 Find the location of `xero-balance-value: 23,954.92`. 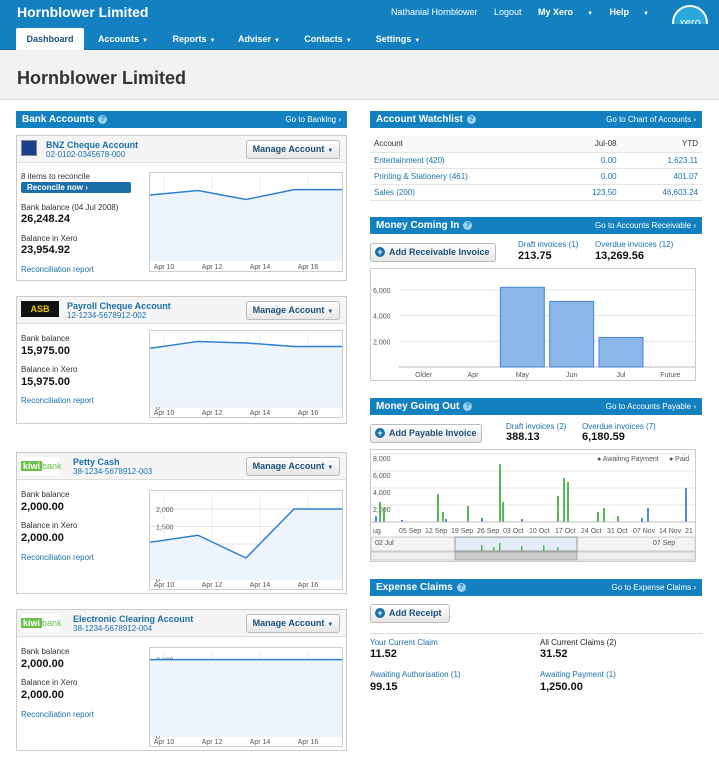

xero-balance-value: 23,954.92 is located at coordinates (45, 250).